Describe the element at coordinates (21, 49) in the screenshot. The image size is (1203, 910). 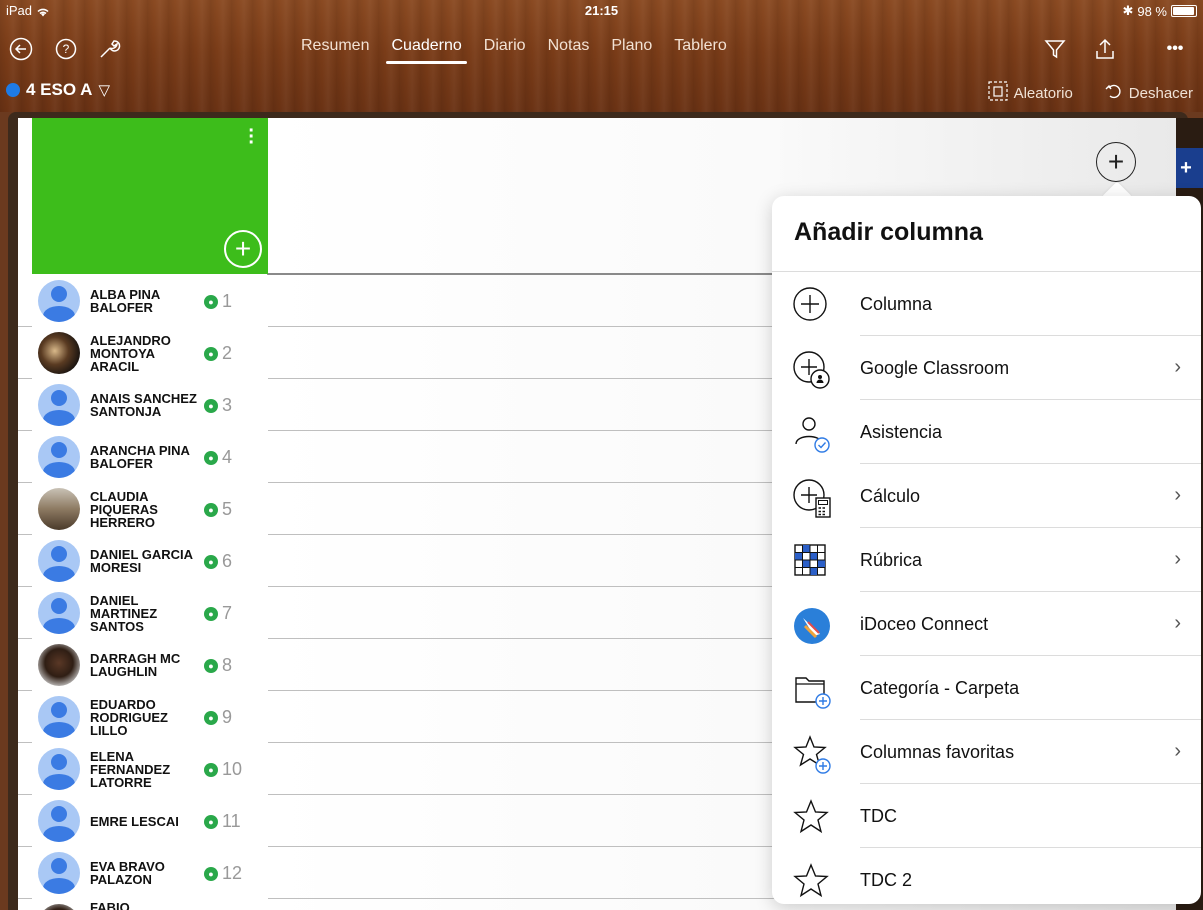
I see `back-icon` at that location.